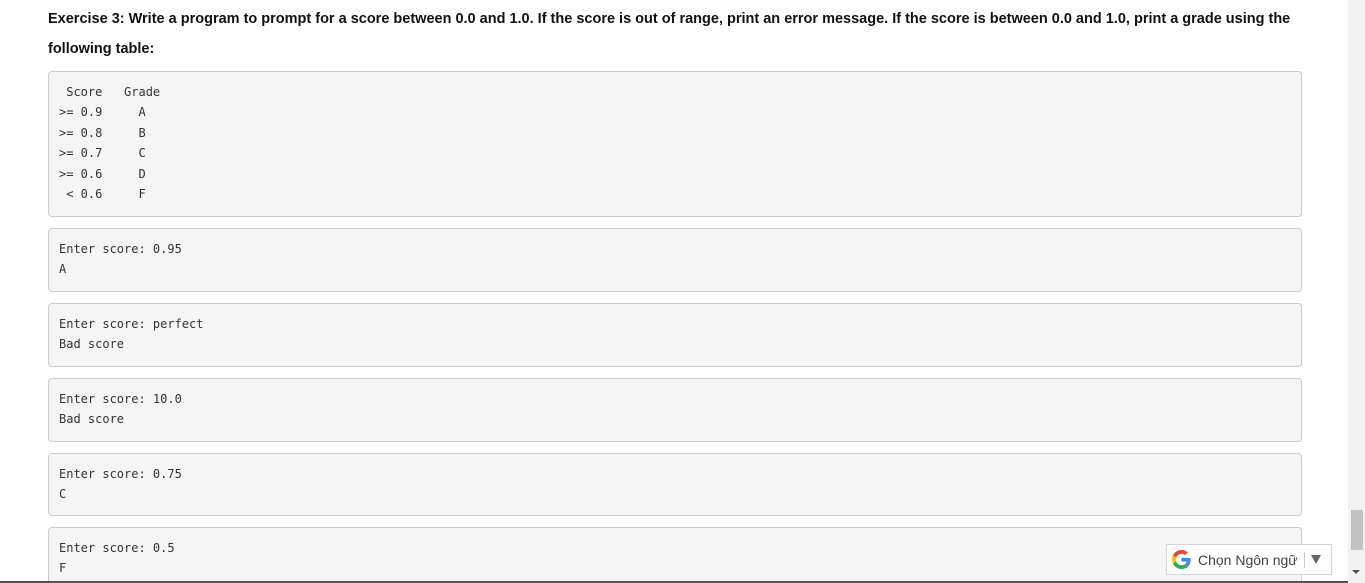 This screenshot has width=1365, height=583. I want to click on grade-table-line: >= 0.7 C, so click(102, 153).